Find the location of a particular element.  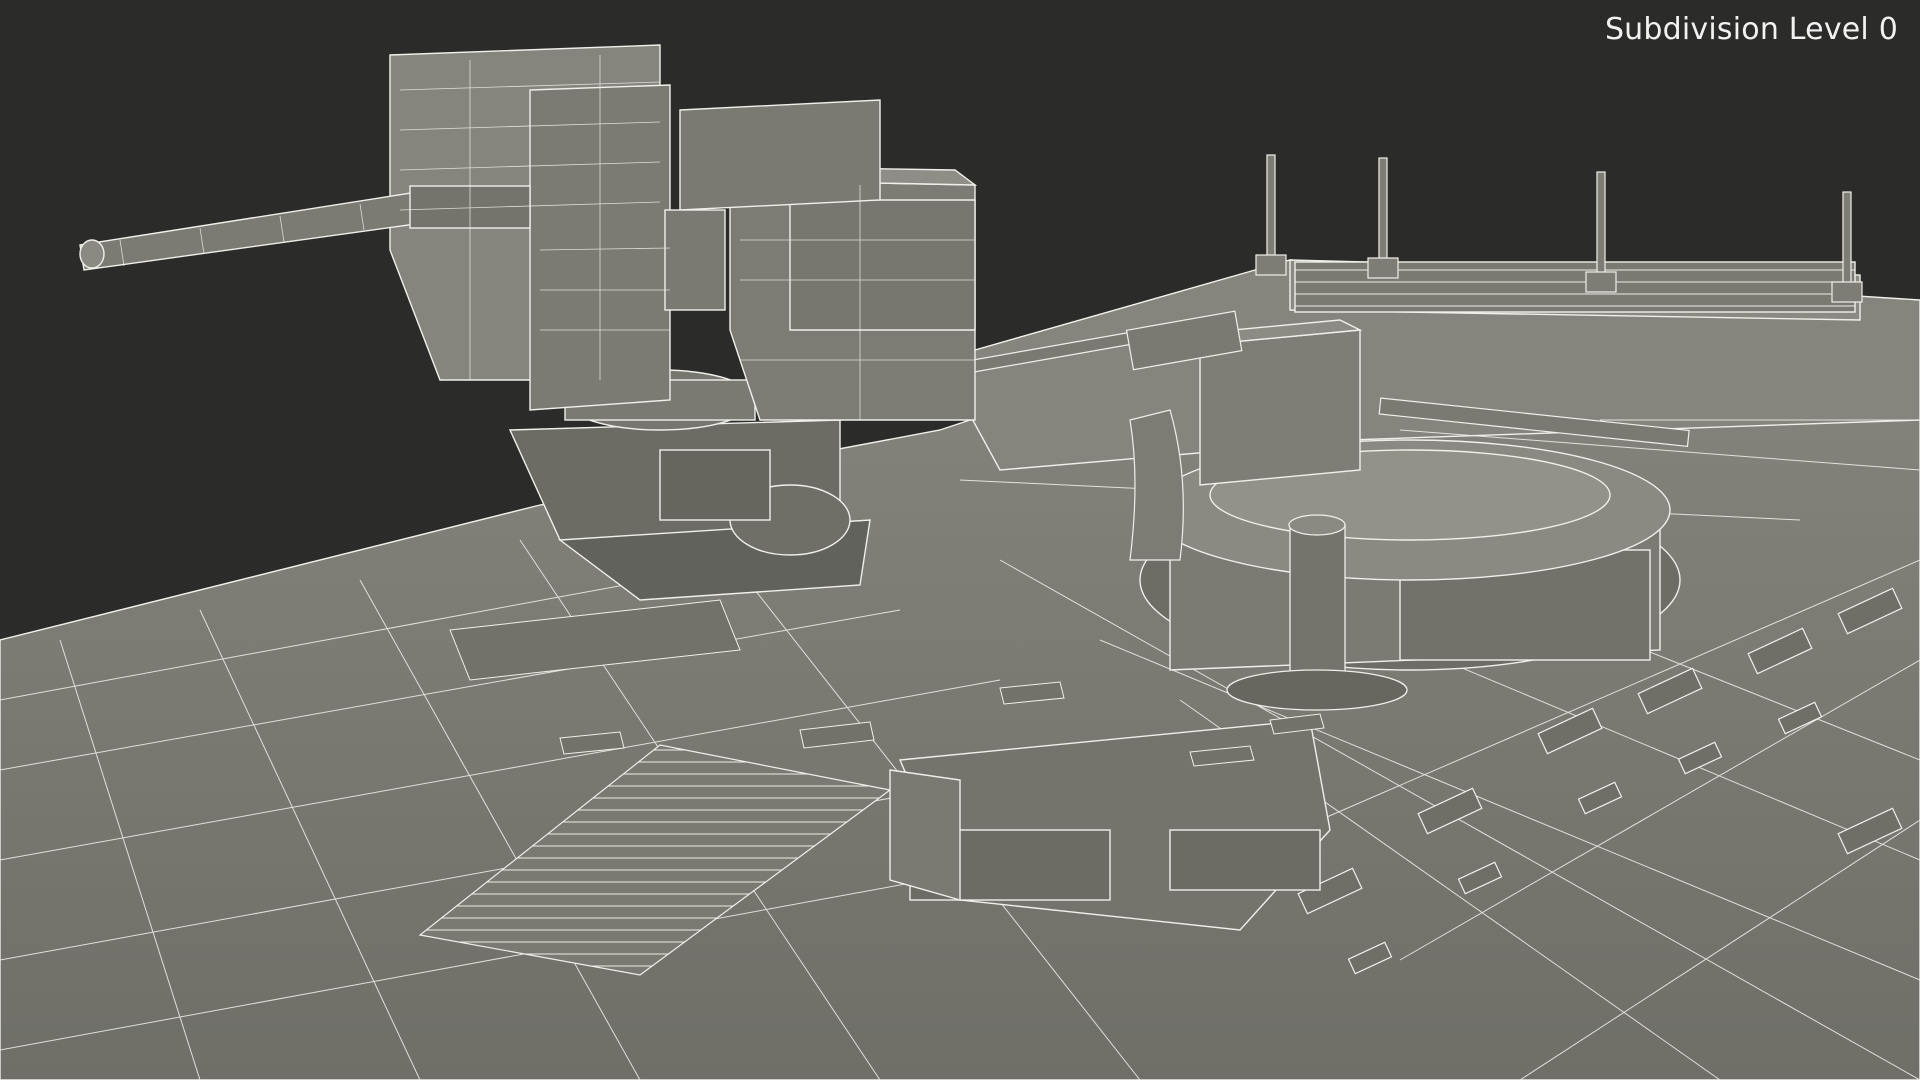

subdivision-level-label: Subdivision Level 0 is located at coordinates (1751, 29).